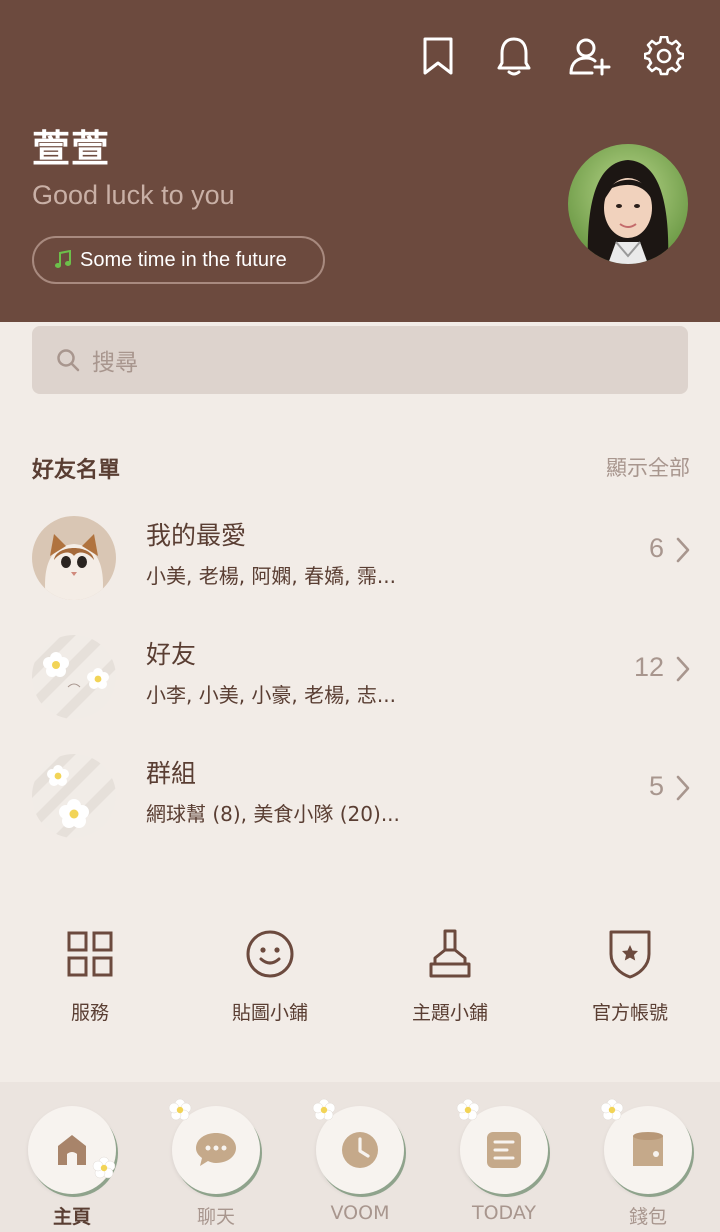  Describe the element at coordinates (72, 1169) in the screenshot. I see `tab-home: 主頁` at that location.